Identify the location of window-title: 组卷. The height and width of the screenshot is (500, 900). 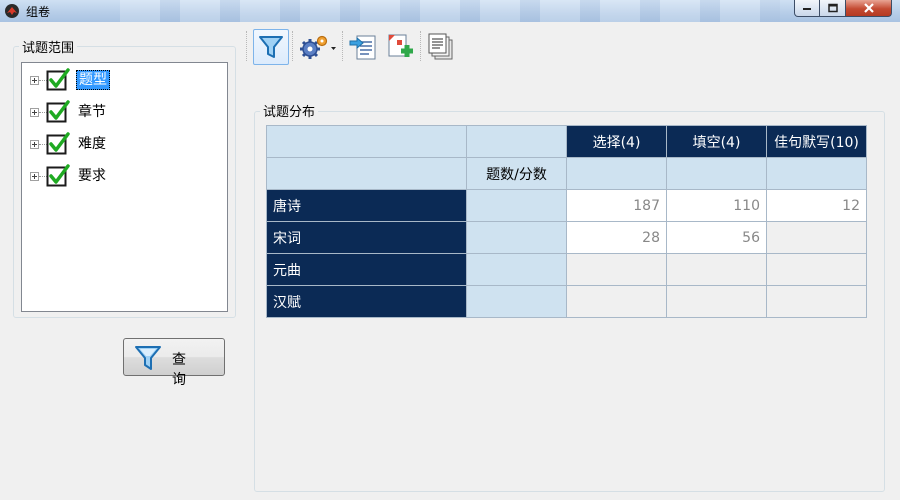
(38, 12).